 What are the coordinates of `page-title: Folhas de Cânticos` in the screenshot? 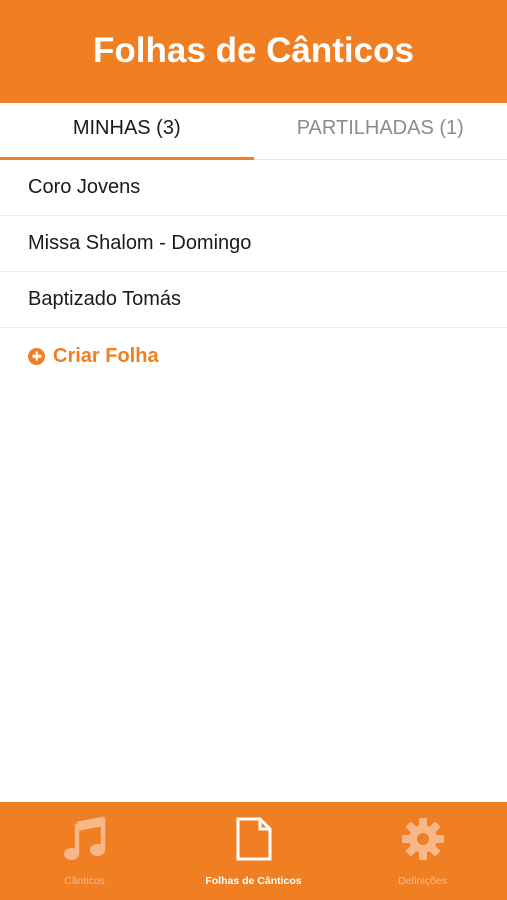 It's located at (253, 50).